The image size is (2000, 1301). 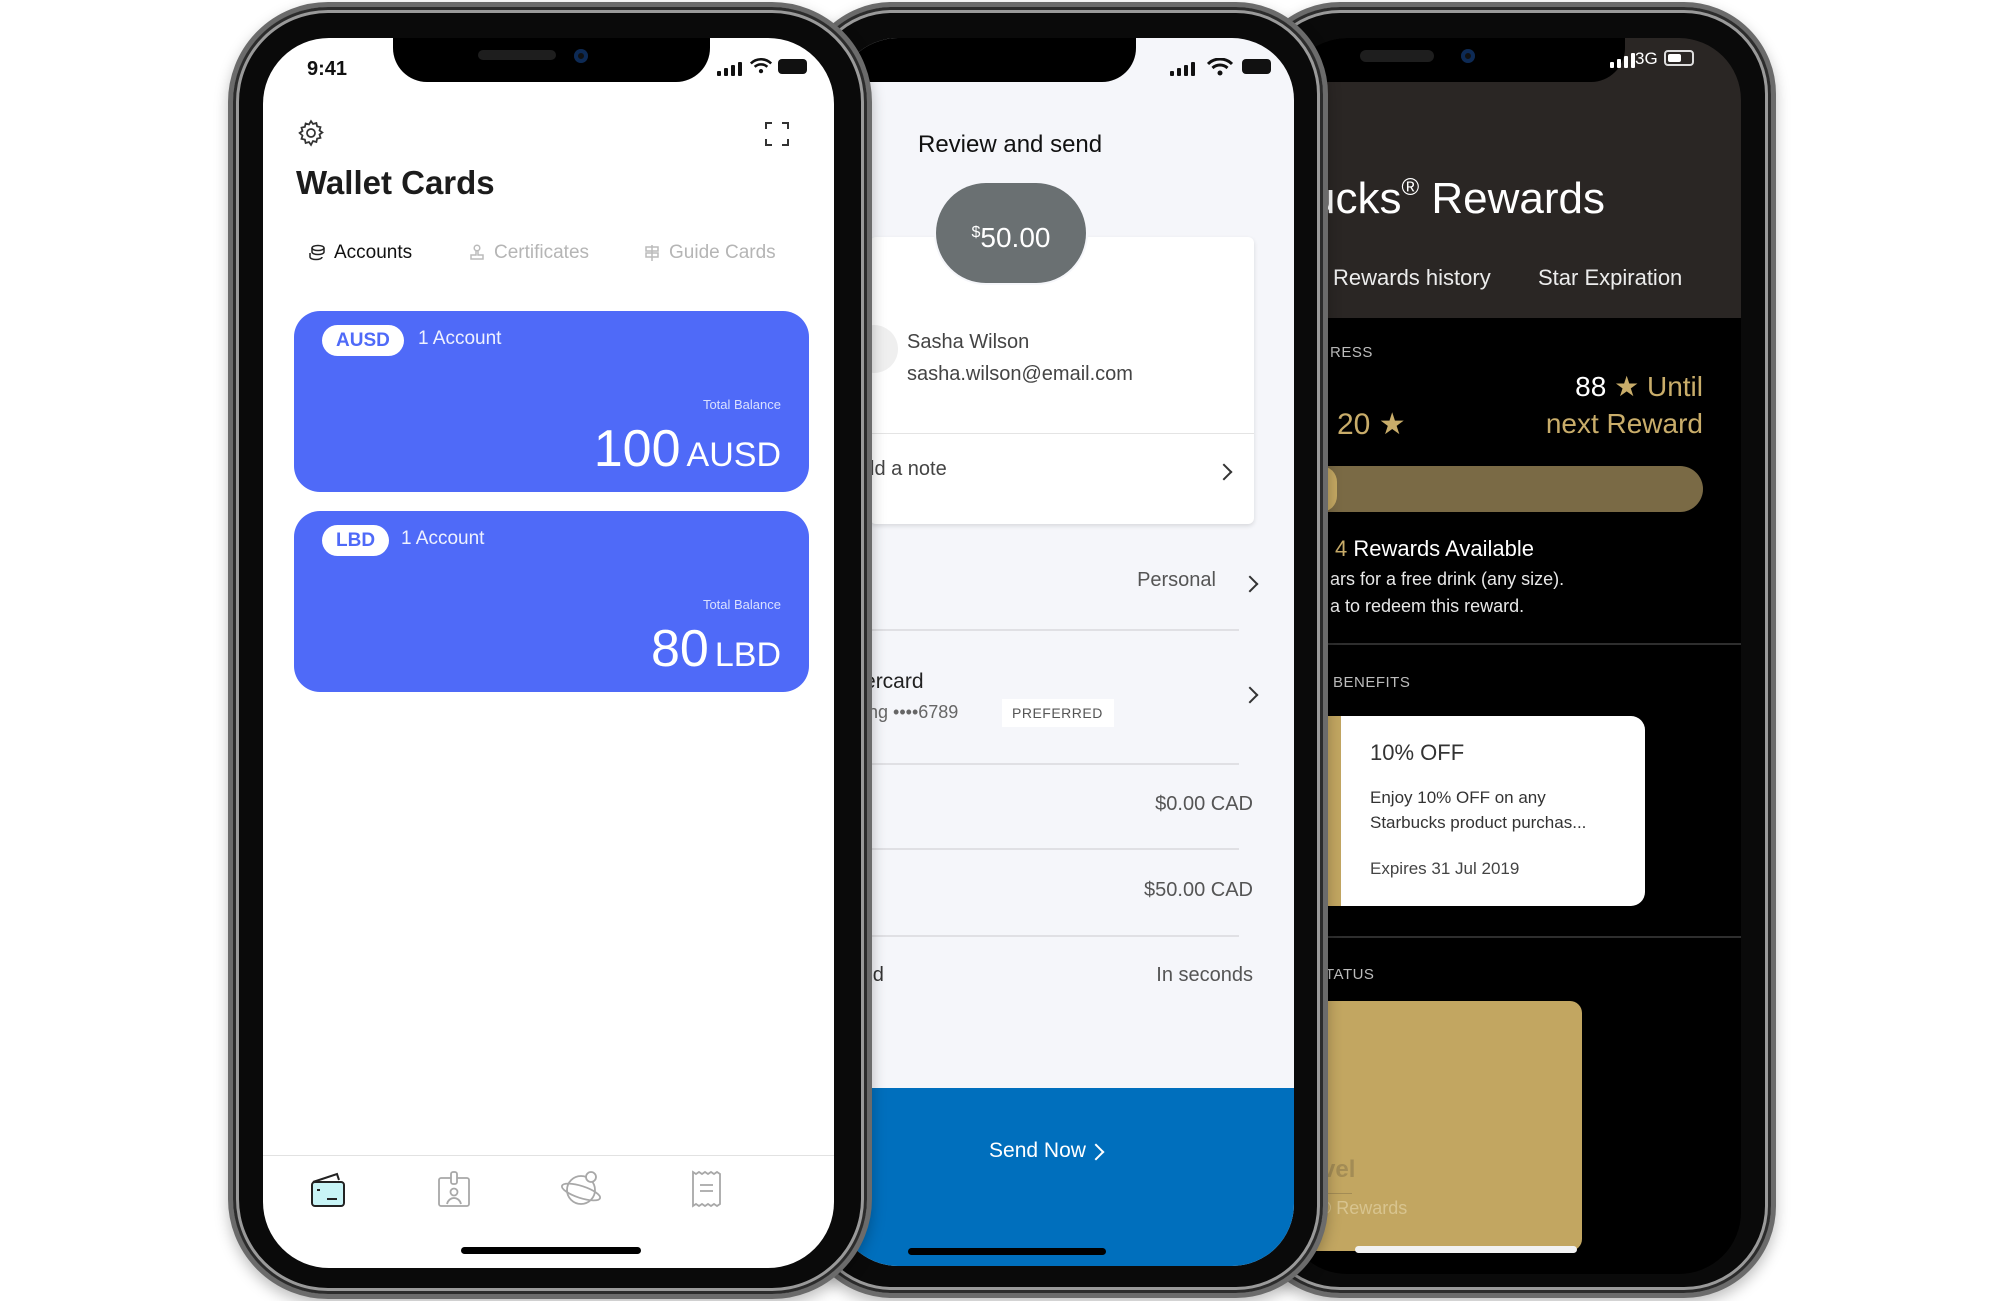 What do you see at coordinates (1011, 233) in the screenshot?
I see `amount-pill: $50.00` at bounding box center [1011, 233].